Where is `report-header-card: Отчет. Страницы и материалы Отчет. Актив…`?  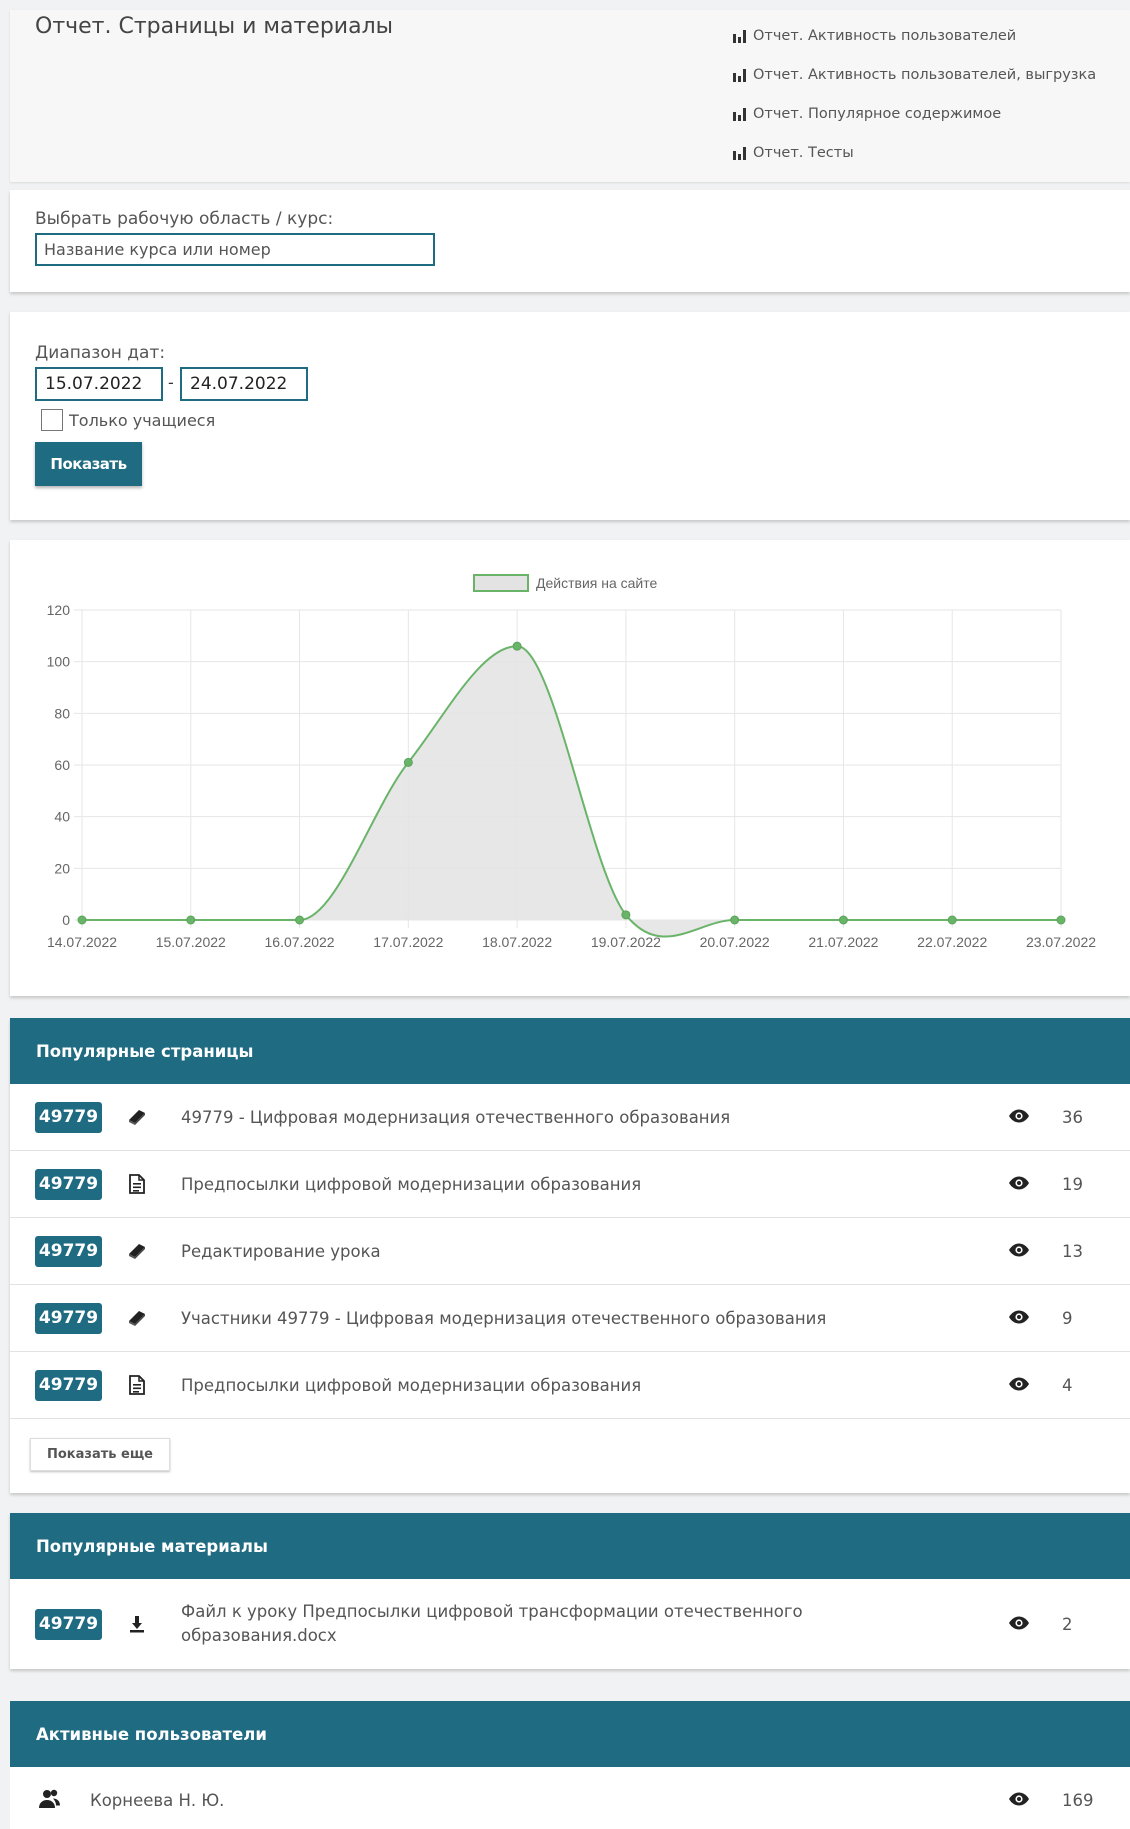
report-header-card: Отчет. Страницы и материалы Отчет. Актив… is located at coordinates (570, 96).